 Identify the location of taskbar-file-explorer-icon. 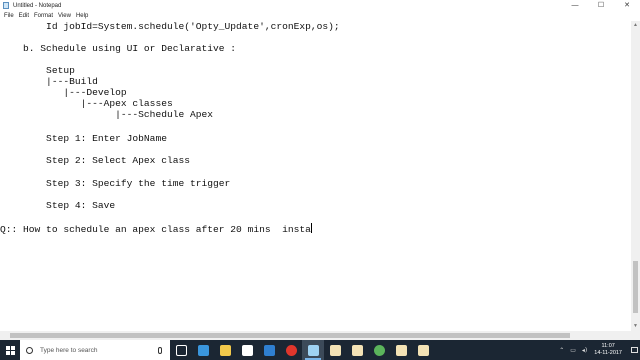
(225, 350).